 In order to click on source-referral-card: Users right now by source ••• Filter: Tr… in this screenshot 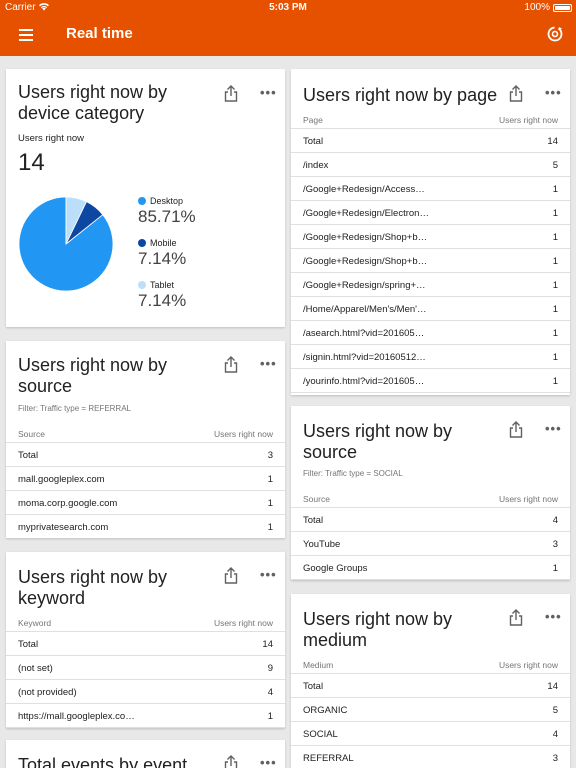, I will do `click(145, 439)`.